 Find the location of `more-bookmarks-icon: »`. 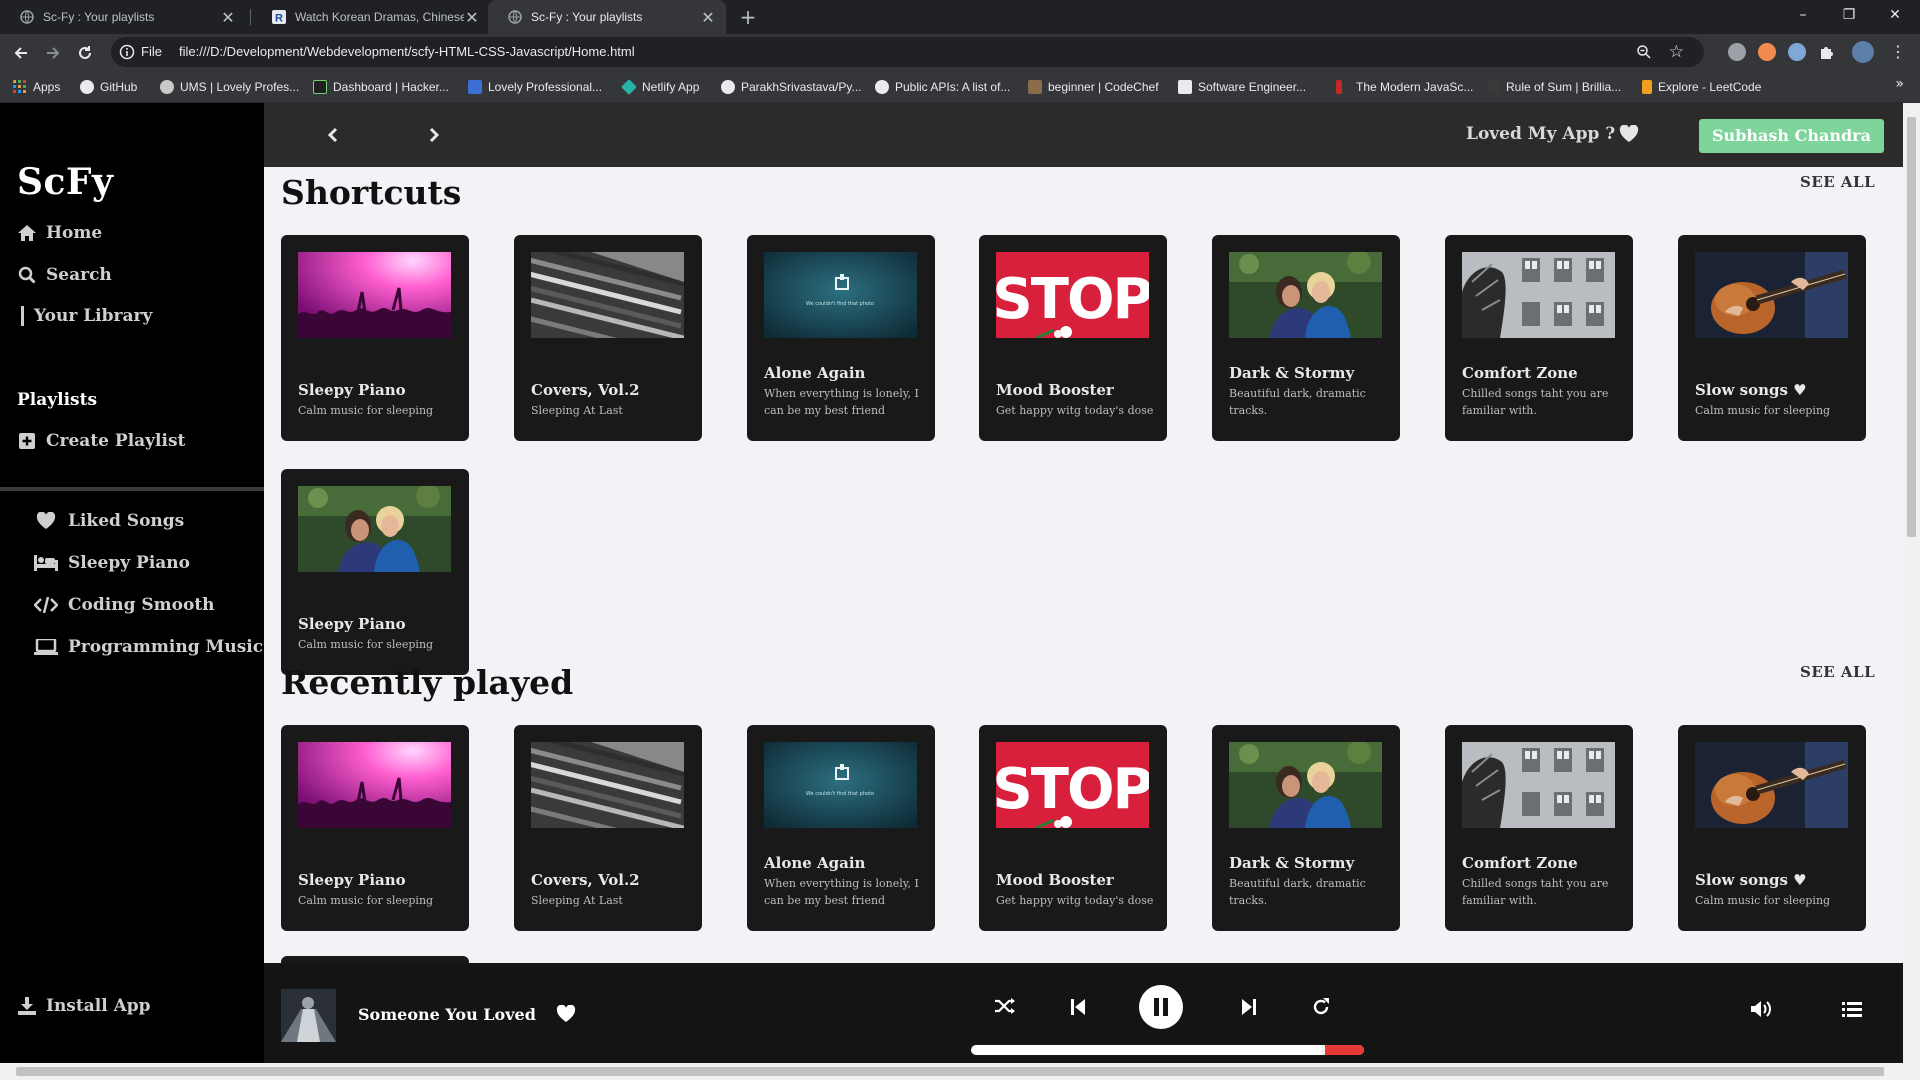

more-bookmarks-icon: » is located at coordinates (1899, 84).